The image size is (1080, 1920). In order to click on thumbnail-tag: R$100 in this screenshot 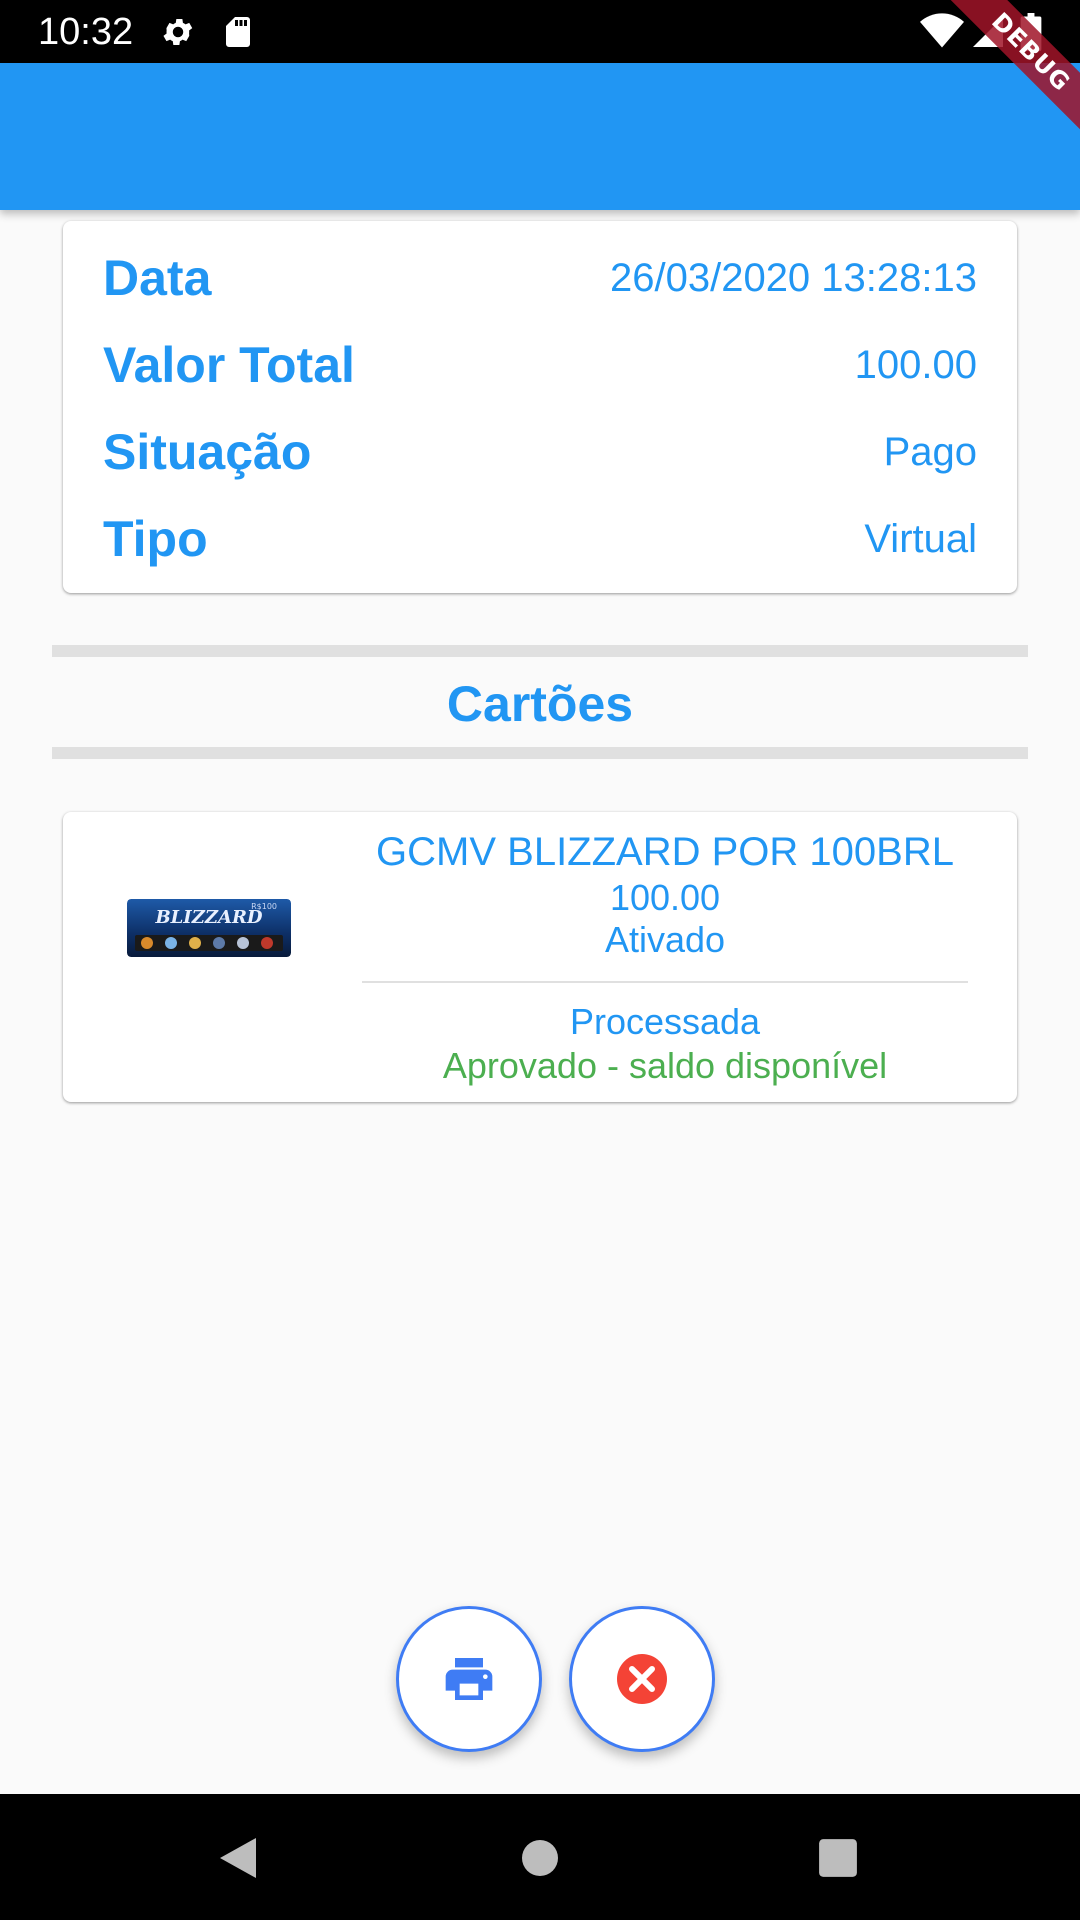, I will do `click(264, 906)`.